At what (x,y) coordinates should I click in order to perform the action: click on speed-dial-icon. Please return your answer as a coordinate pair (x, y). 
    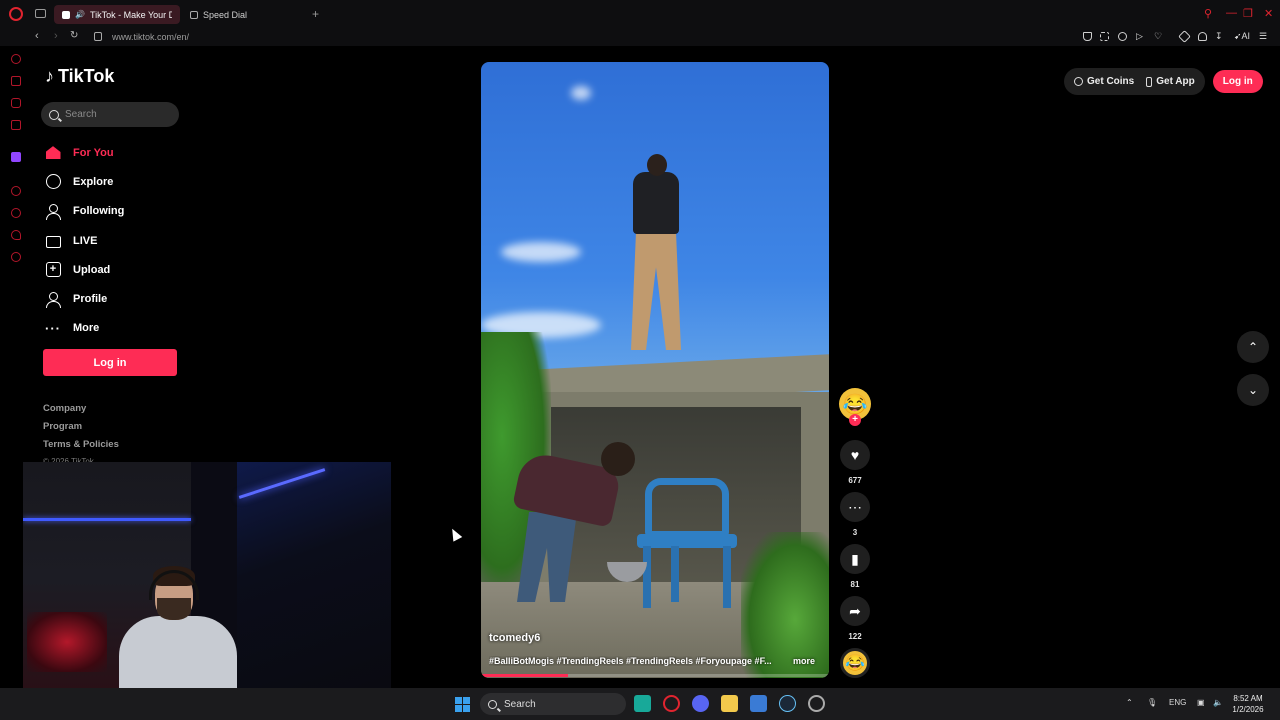
    Looking at the image, I should click on (194, 14).